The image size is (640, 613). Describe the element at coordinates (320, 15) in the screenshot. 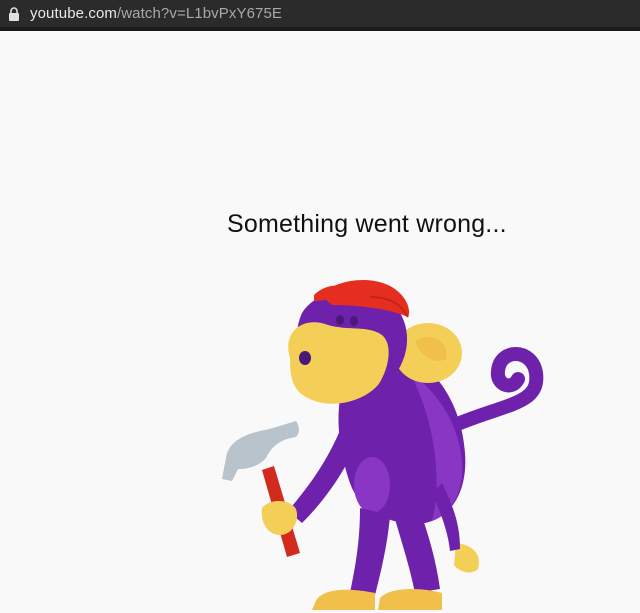

I see `address-bar: youtube.com/watch?v=L1bvPxY675E` at that location.